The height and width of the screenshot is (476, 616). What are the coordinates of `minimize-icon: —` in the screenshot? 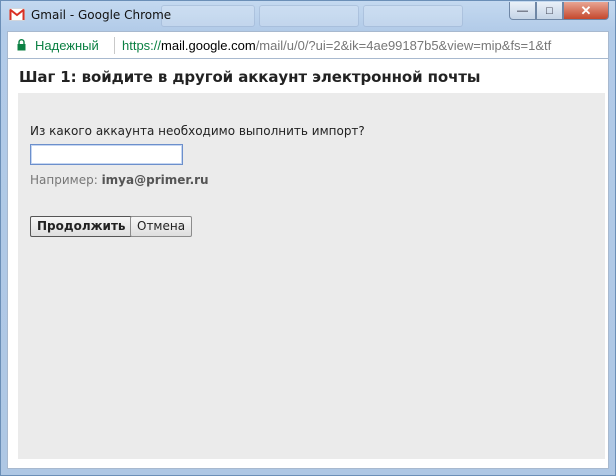 It's located at (522, 10).